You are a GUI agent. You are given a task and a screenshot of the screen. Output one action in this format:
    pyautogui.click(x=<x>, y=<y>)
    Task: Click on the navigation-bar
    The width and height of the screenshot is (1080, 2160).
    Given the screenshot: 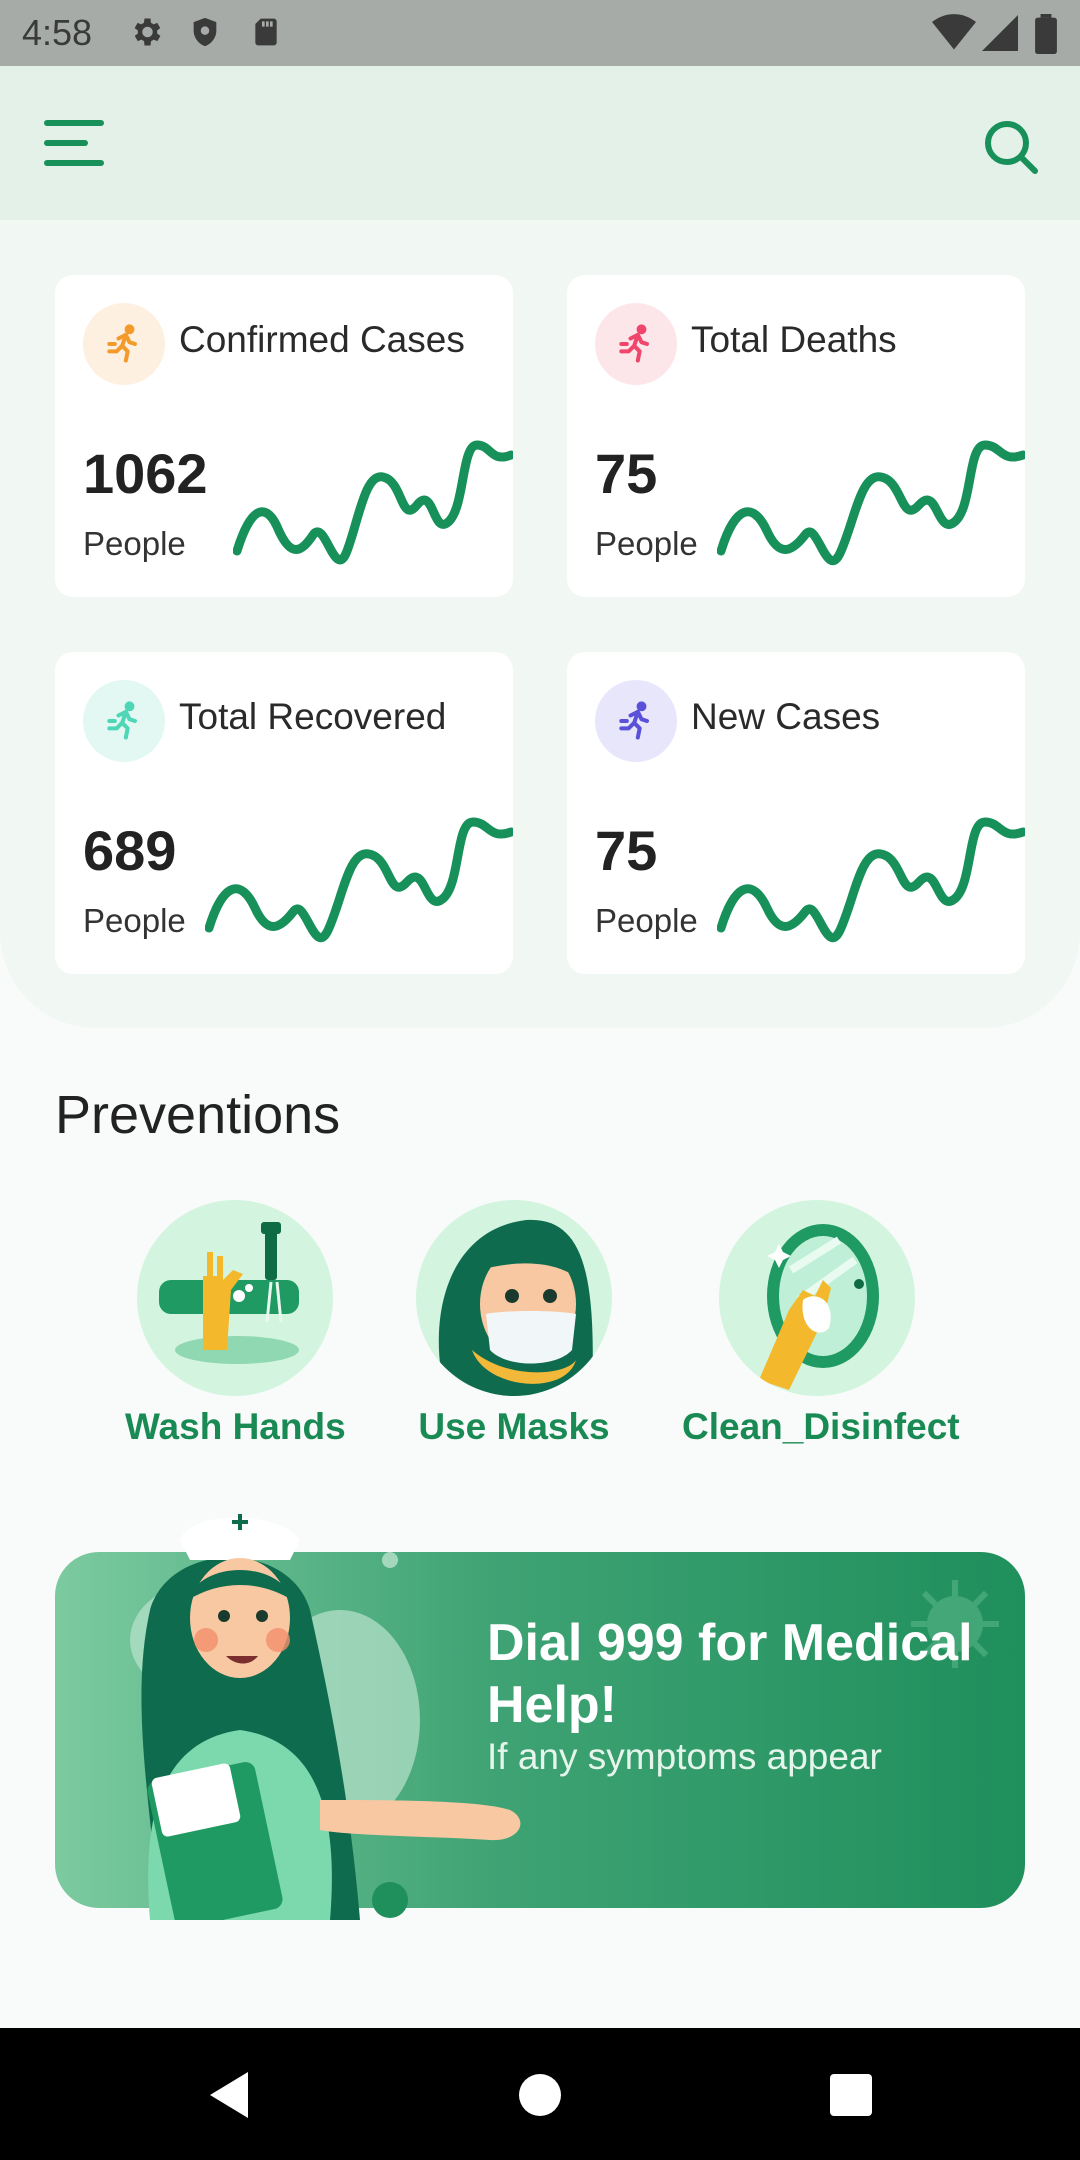 What is the action you would take?
    pyautogui.click(x=540, y=2094)
    